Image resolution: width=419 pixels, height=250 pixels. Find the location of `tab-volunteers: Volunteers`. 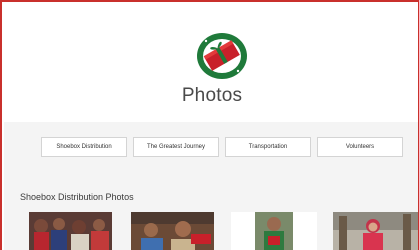

tab-volunteers: Volunteers is located at coordinates (360, 147).